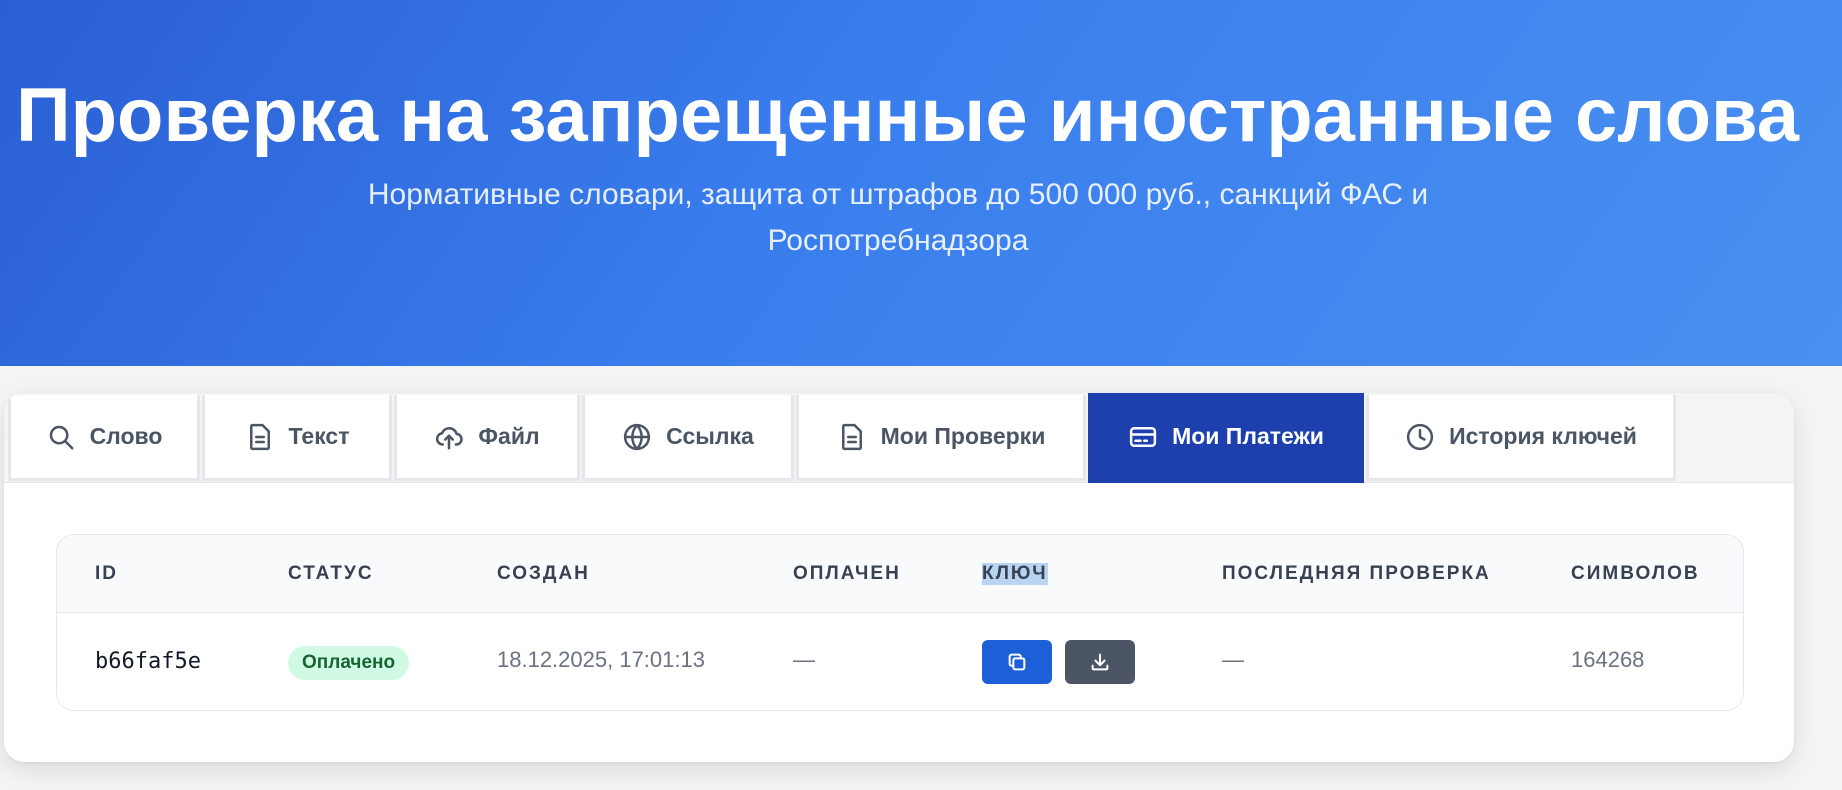 This screenshot has height=790, width=1842. Describe the element at coordinates (1015, 574) in the screenshot. I see `column-header-key: КЛЮЧ` at that location.